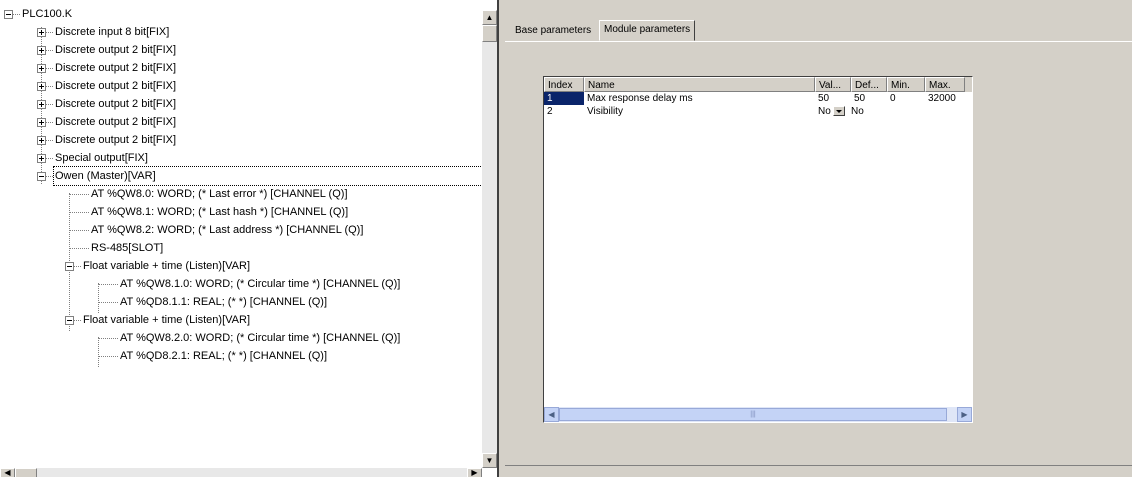 The image size is (1132, 477). What do you see at coordinates (758, 98) in the screenshot?
I see `table-row: 1 Max response delay ms 50 50 0 32000` at bounding box center [758, 98].